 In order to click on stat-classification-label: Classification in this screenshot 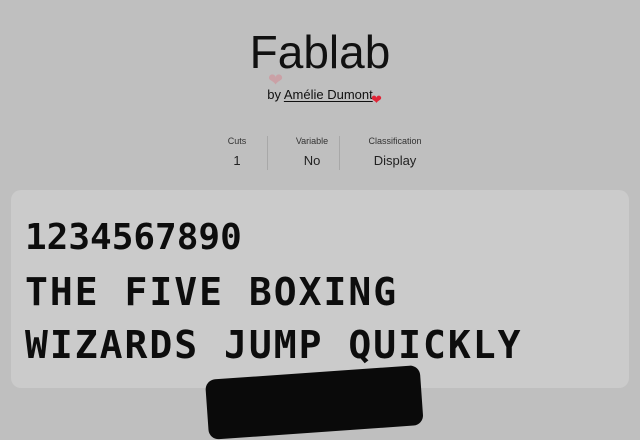, I will do `click(395, 141)`.